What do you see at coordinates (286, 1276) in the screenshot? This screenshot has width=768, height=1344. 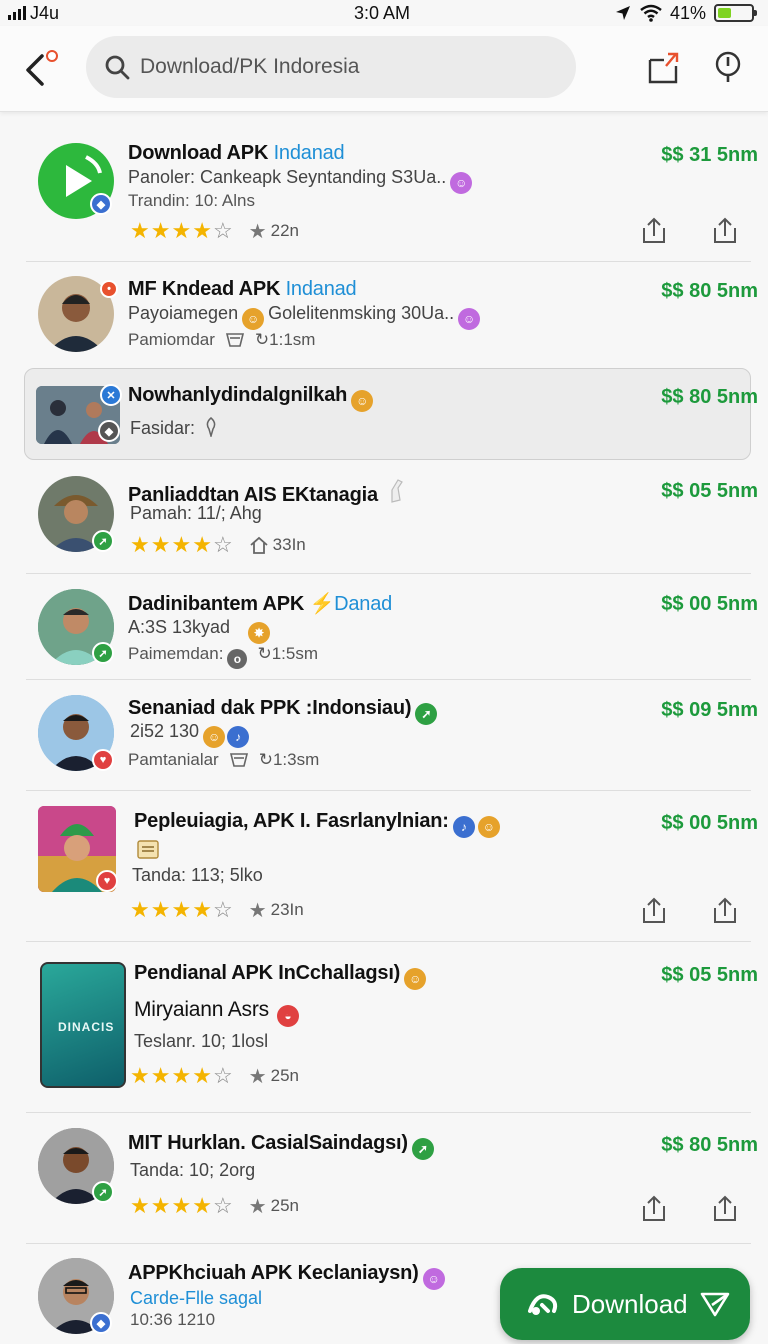 I see `app-title: APPKhciuah APK Keclaniaysn) ☺` at bounding box center [286, 1276].